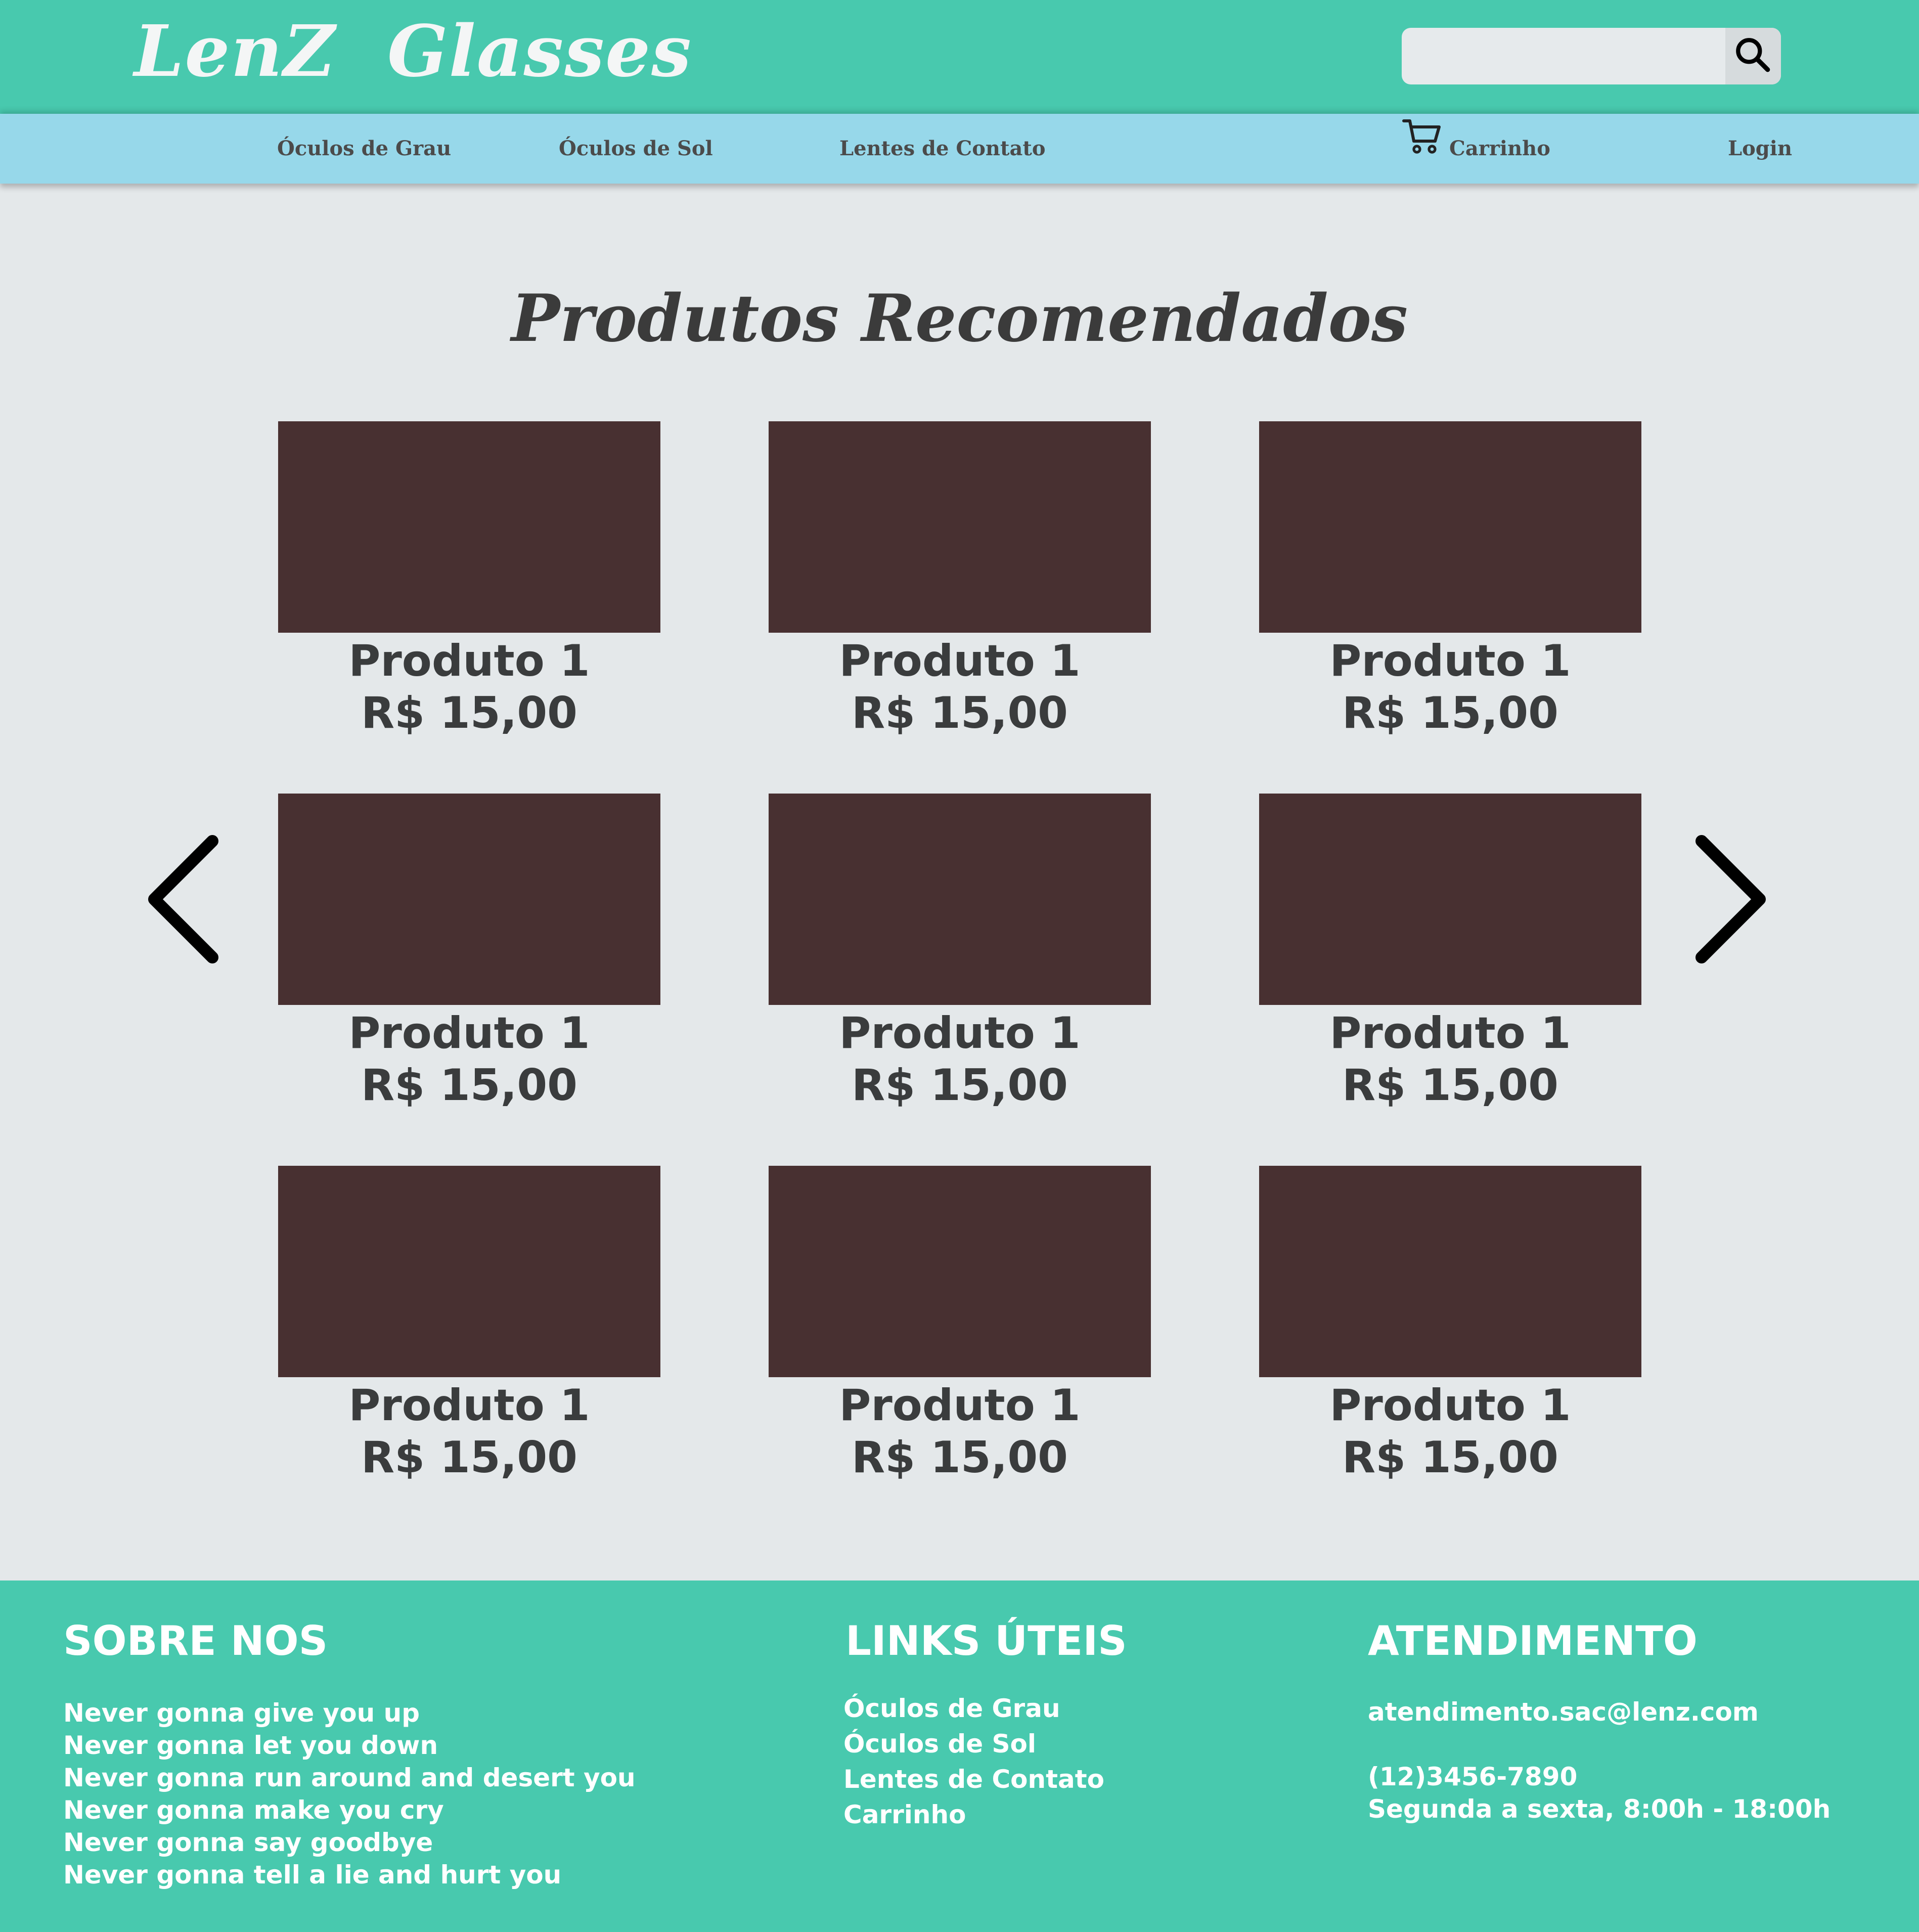 This screenshot has width=1919, height=1932. I want to click on search-bar, so click(1591, 56).